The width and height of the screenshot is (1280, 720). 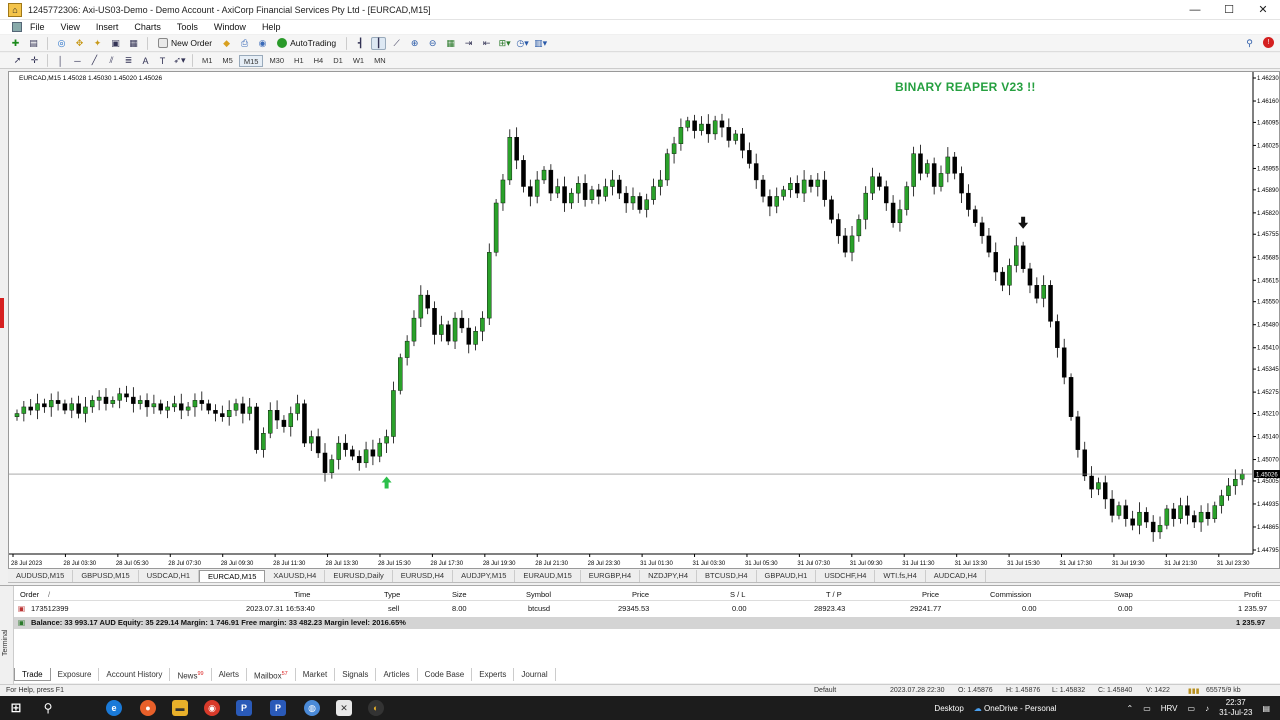 I want to click on network-app-icon: ◍, so click(x=312, y=708).